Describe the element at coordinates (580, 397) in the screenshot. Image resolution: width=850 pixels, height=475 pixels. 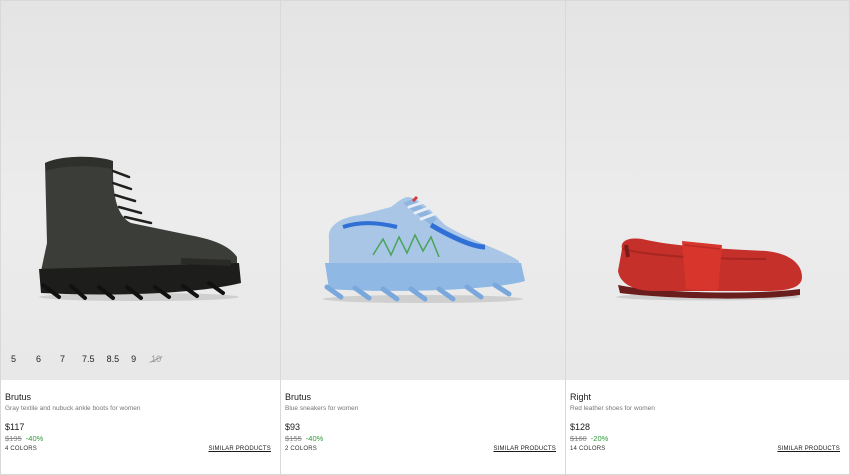
I see `product-name: Right` at that location.